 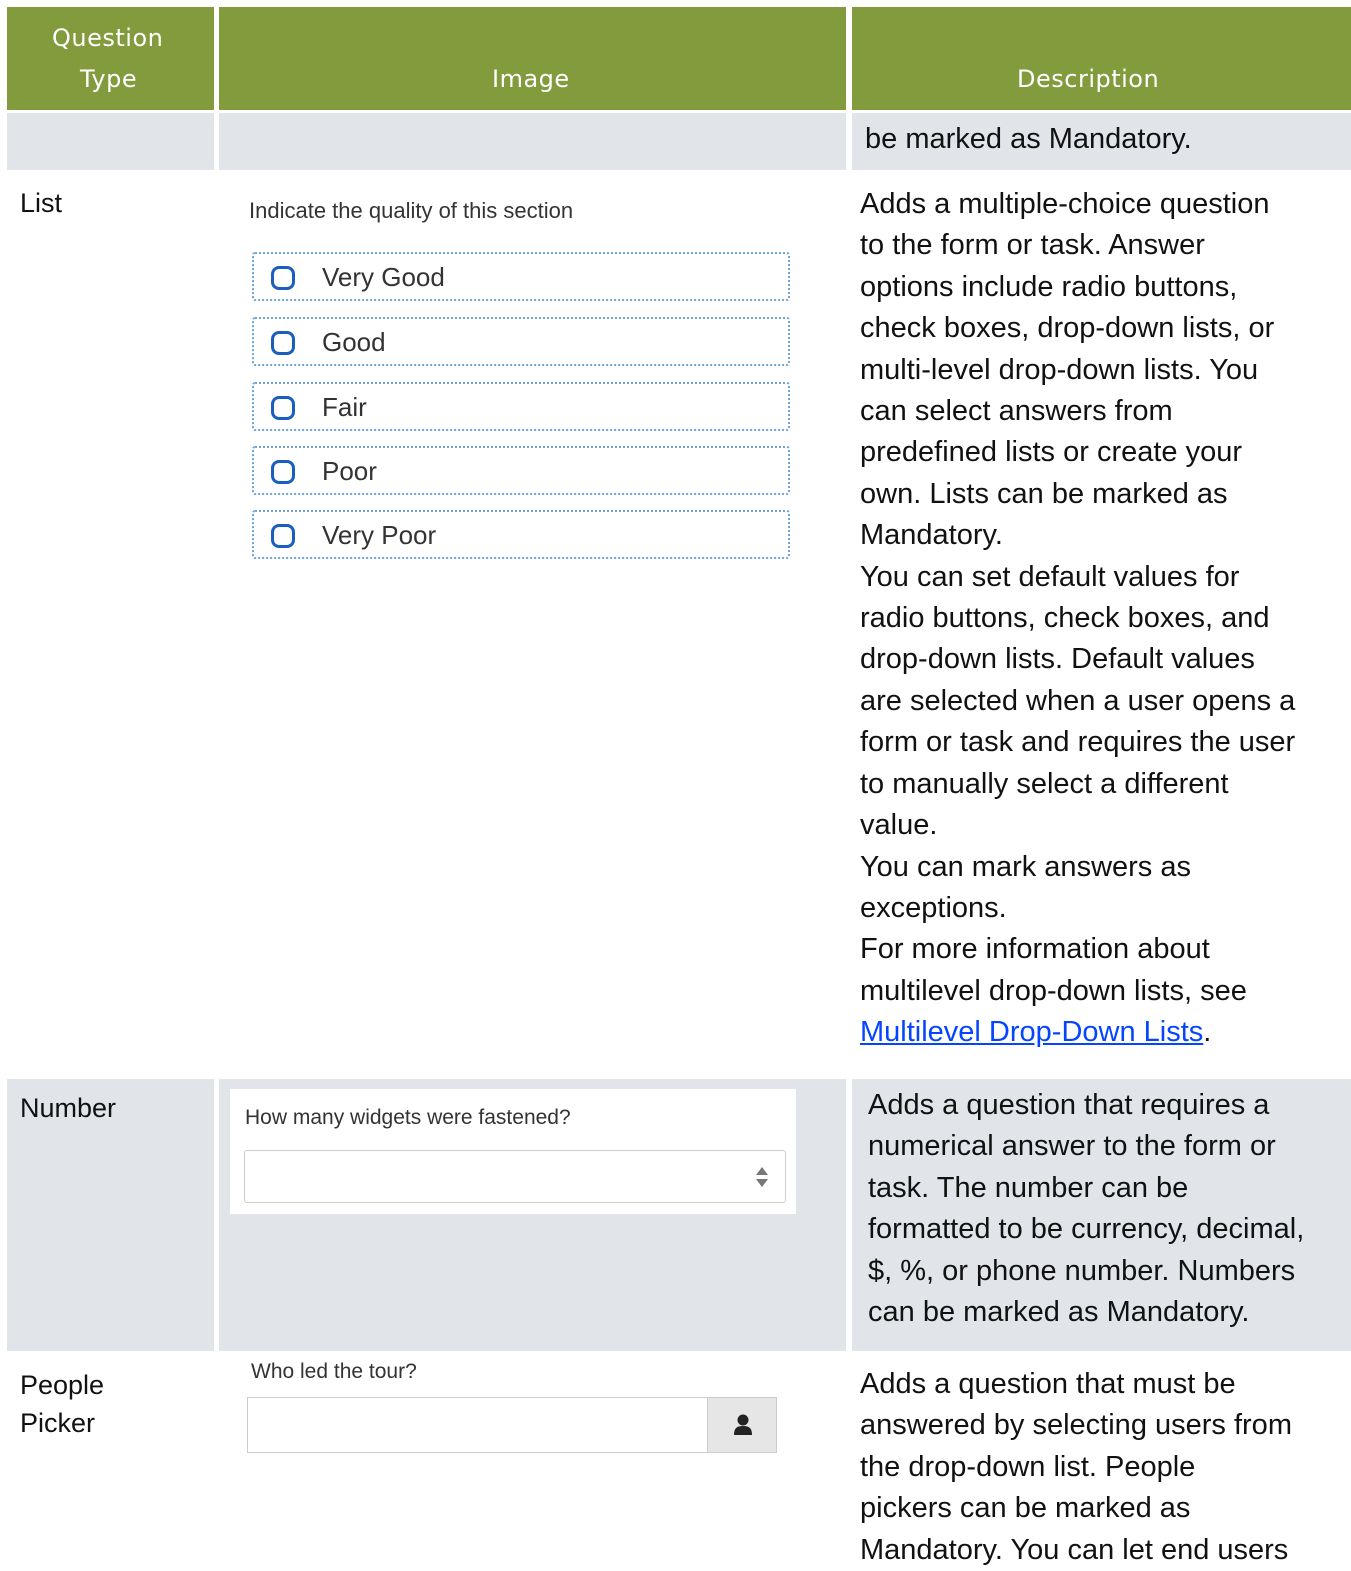 What do you see at coordinates (521, 406) in the screenshot?
I see `list-option-fair: Fair` at bounding box center [521, 406].